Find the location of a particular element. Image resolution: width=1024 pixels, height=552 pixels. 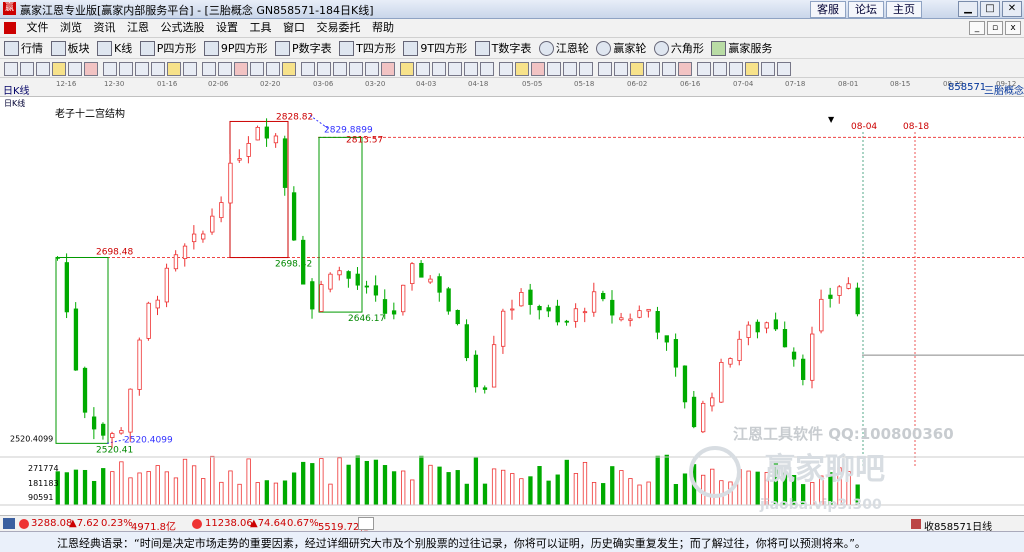

link-kefu: 客服 is located at coordinates (828, 9).